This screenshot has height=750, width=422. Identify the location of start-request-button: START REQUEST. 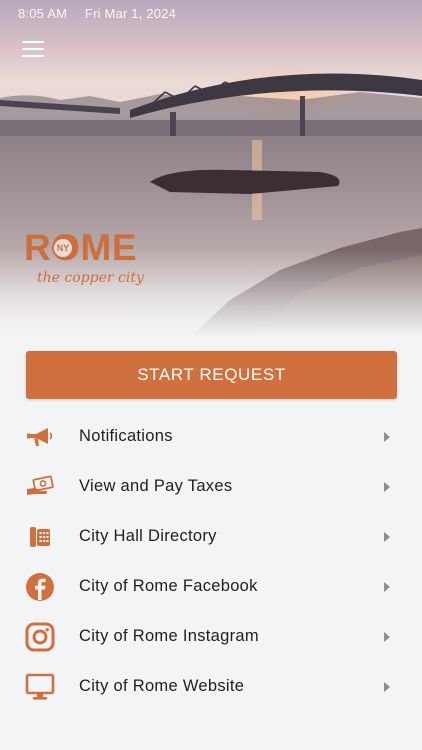
(211, 375).